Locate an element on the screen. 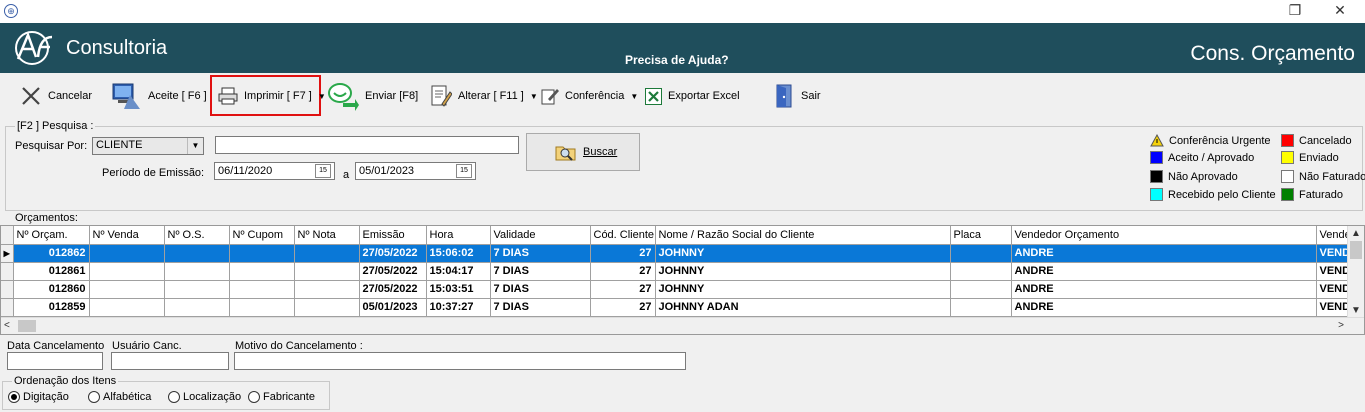 The height and width of the screenshot is (412, 1365). scroll-right-icon: > is located at coordinates (1341, 325).